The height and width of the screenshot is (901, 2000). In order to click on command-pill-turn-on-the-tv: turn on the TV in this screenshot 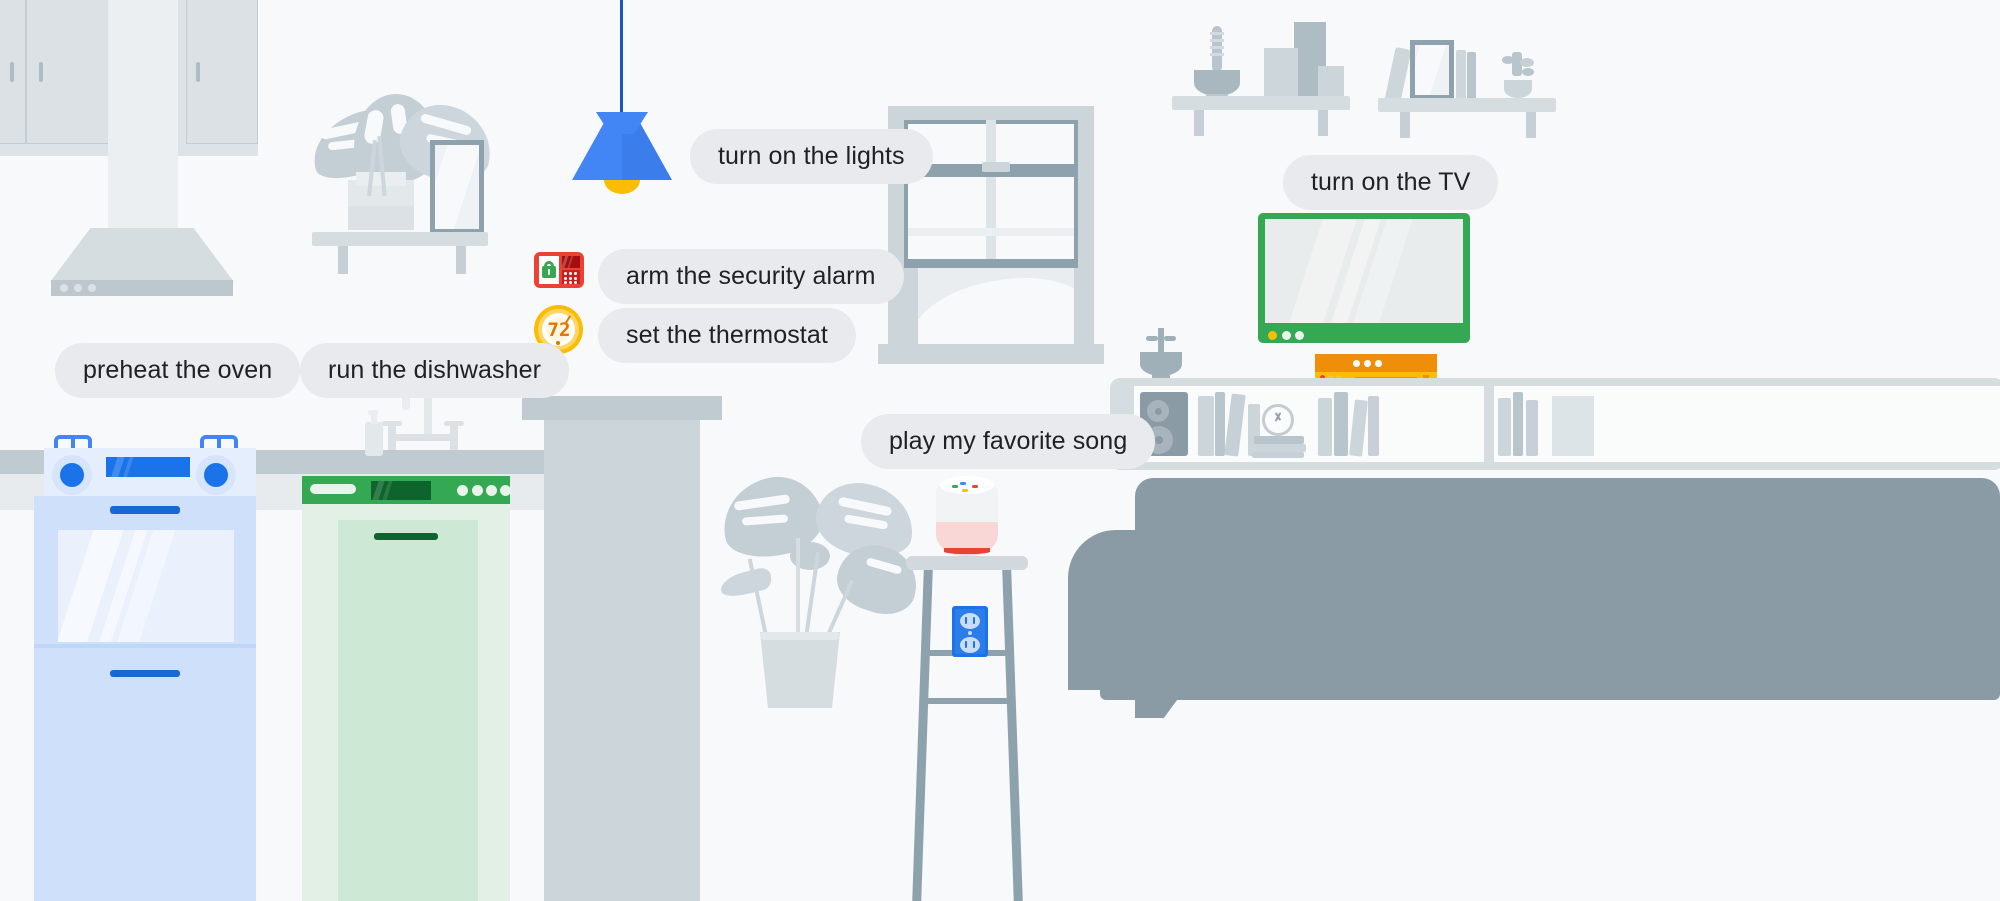, I will do `click(1391, 182)`.